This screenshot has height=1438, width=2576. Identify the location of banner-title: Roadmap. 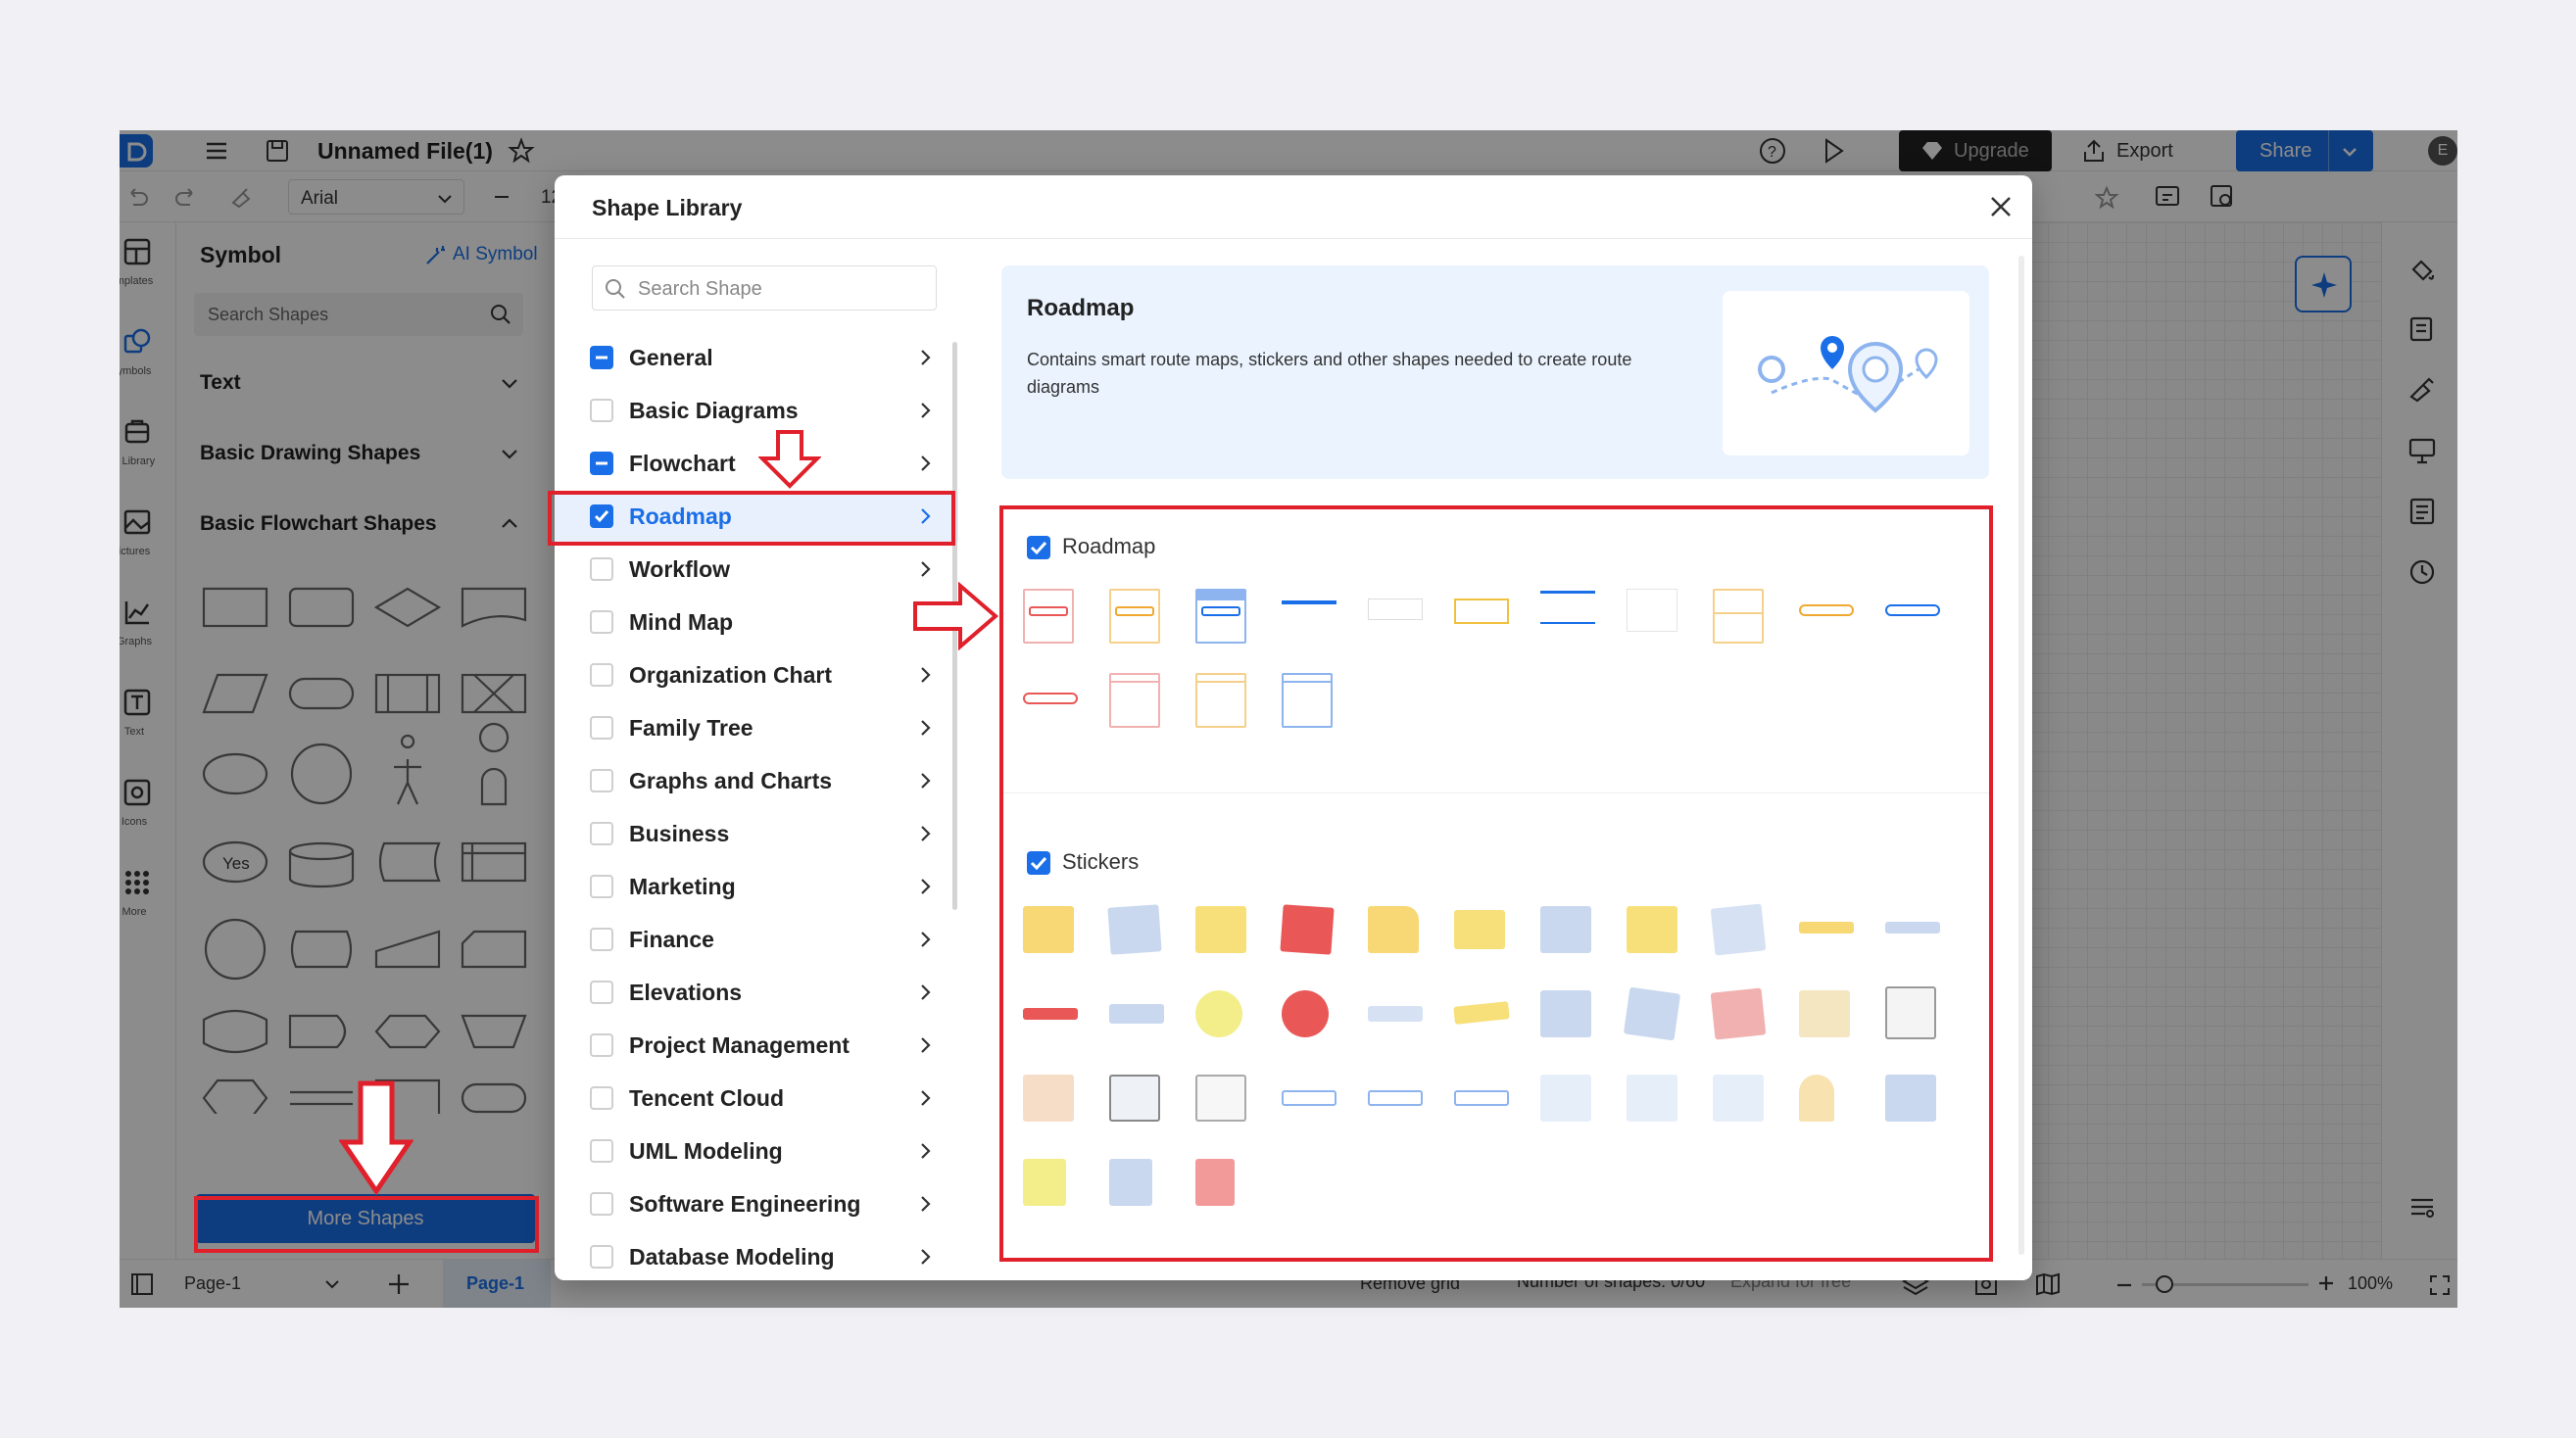
(1081, 308).